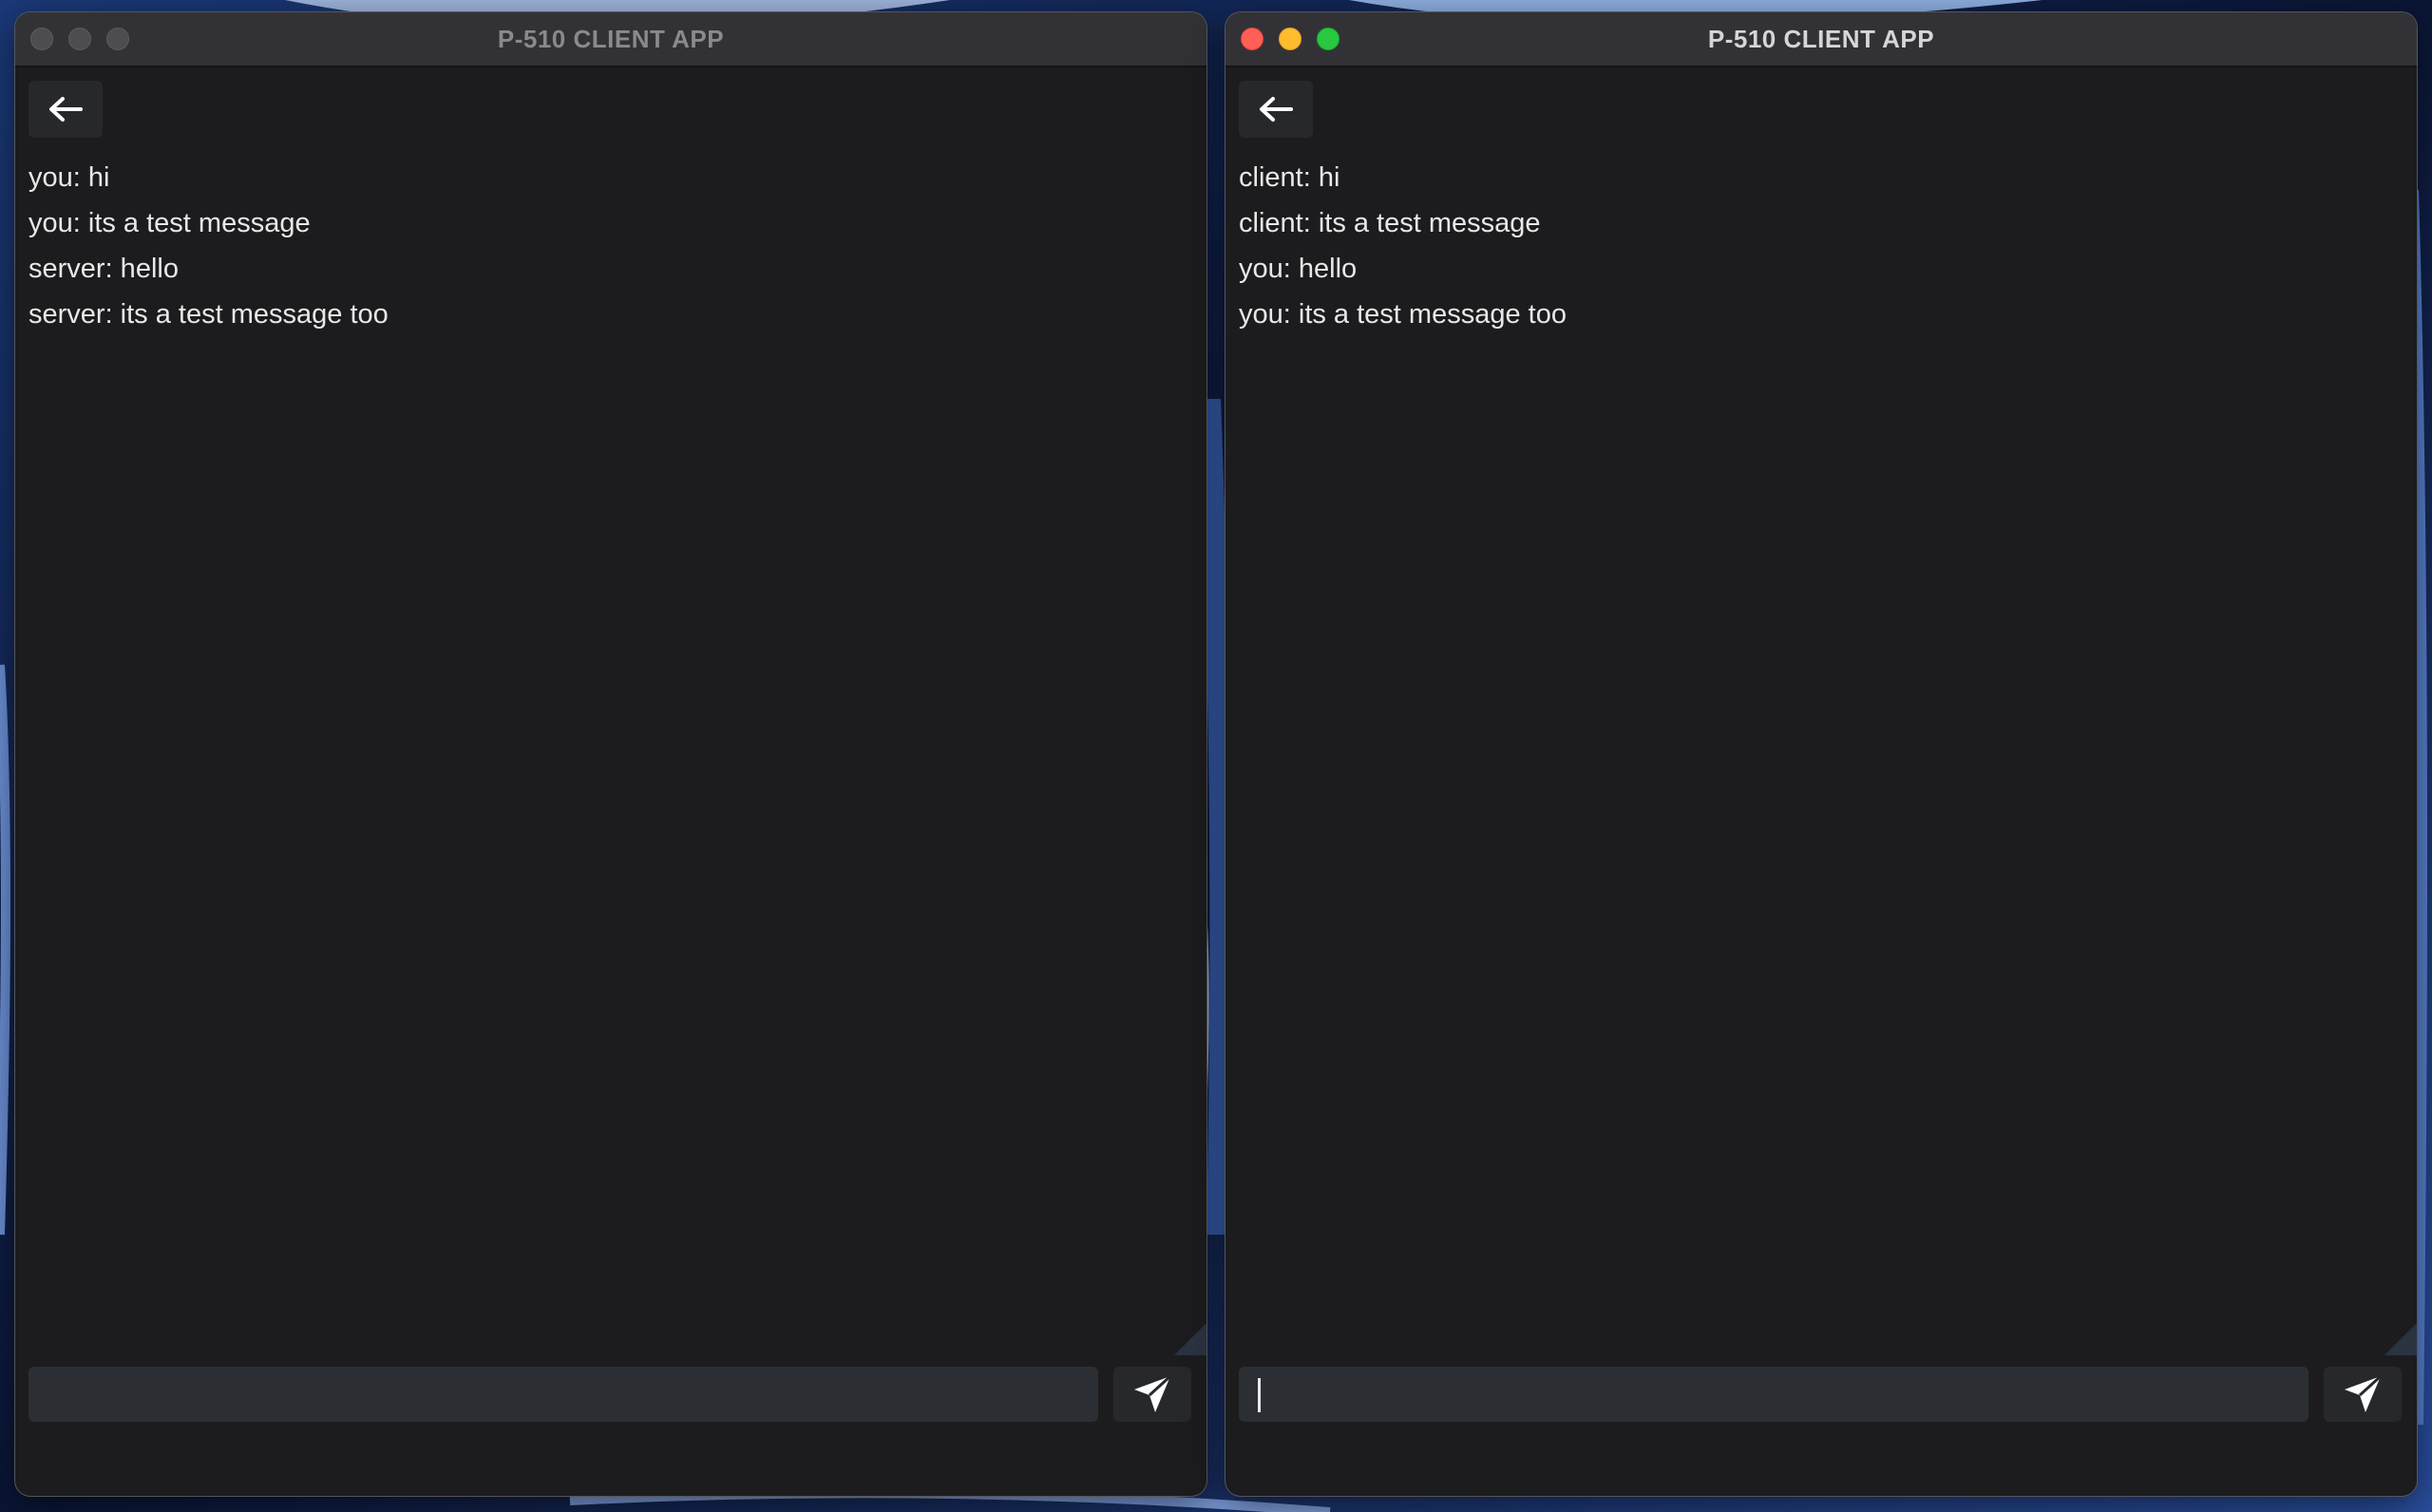  Describe the element at coordinates (208, 314) in the screenshot. I see `message-item: server: its a test message too` at that location.